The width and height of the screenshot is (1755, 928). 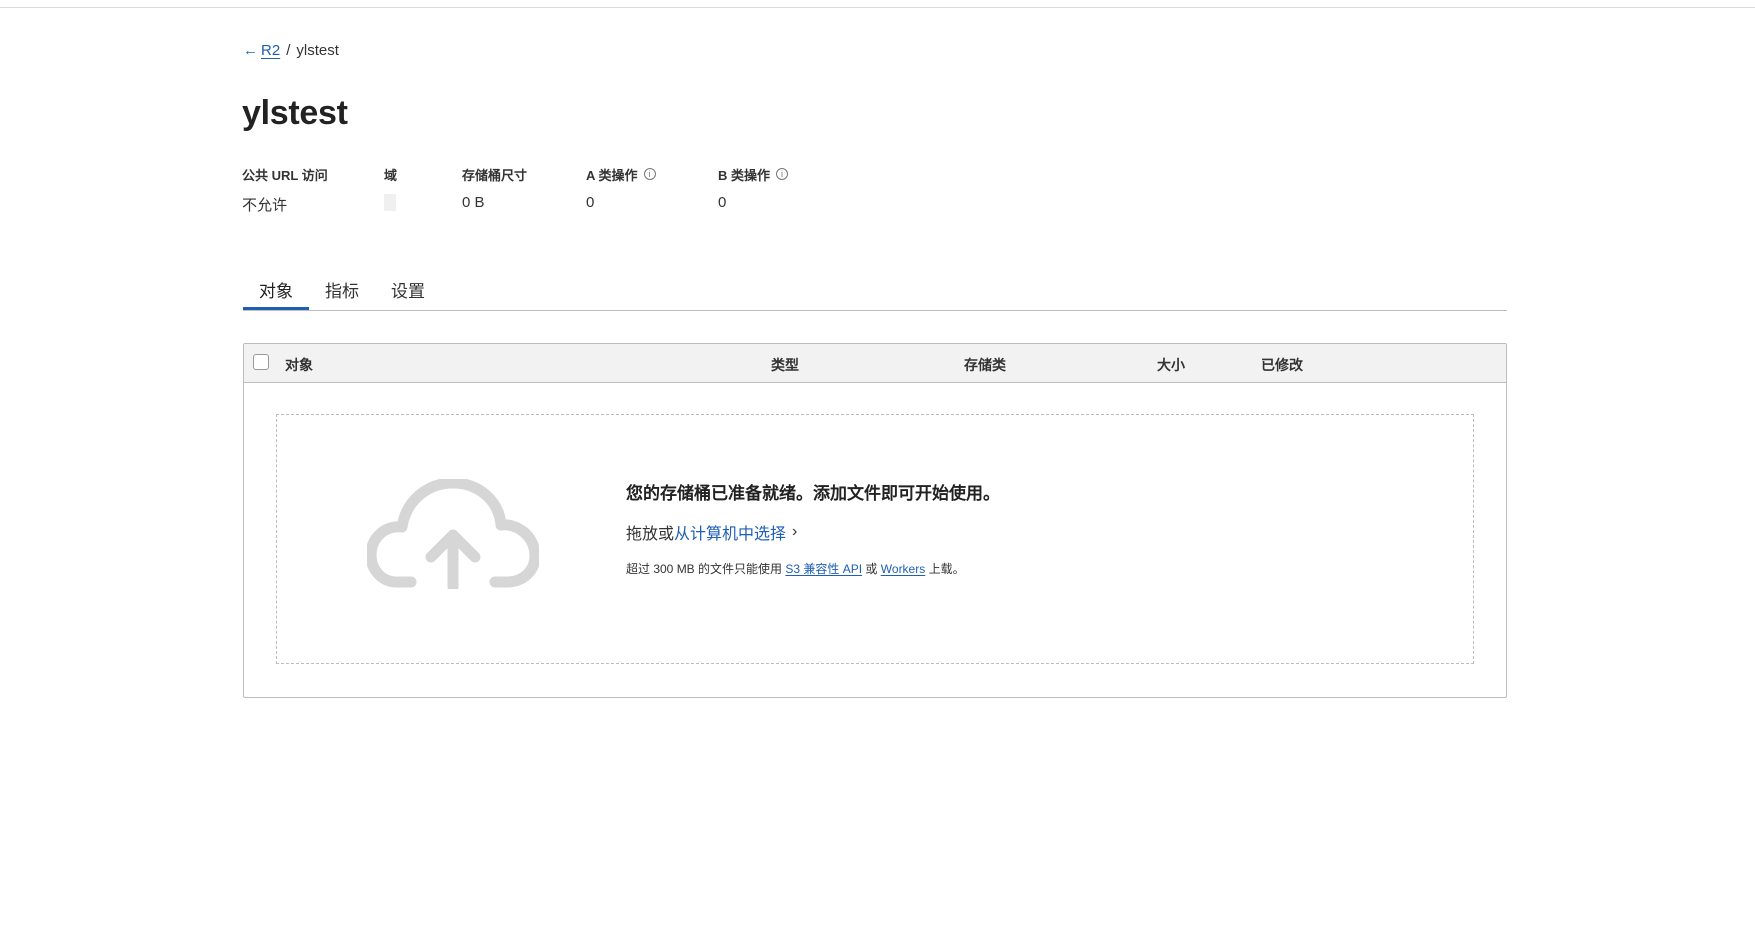 I want to click on column-header-object: 对象, so click(x=299, y=365).